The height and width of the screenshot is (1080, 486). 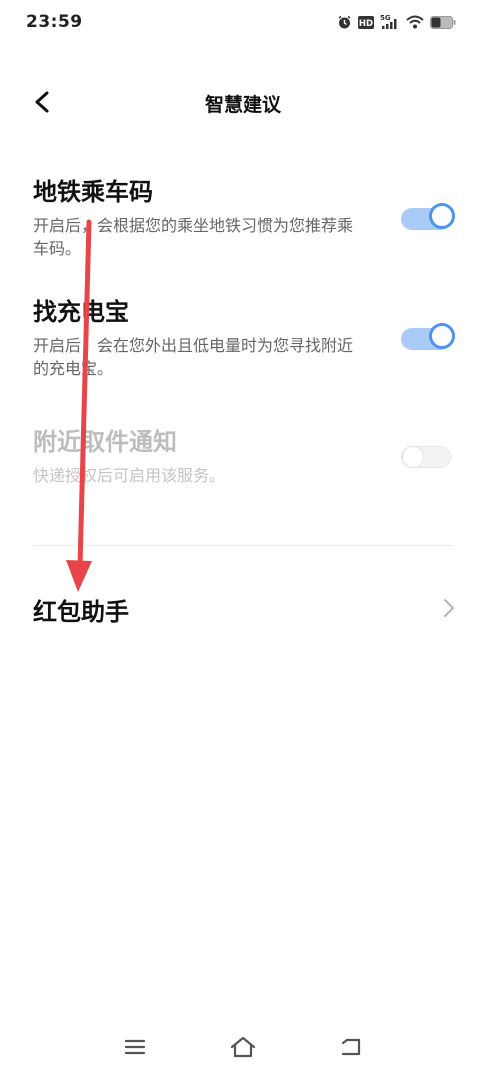 What do you see at coordinates (443, 22) in the screenshot?
I see `battery-icon` at bounding box center [443, 22].